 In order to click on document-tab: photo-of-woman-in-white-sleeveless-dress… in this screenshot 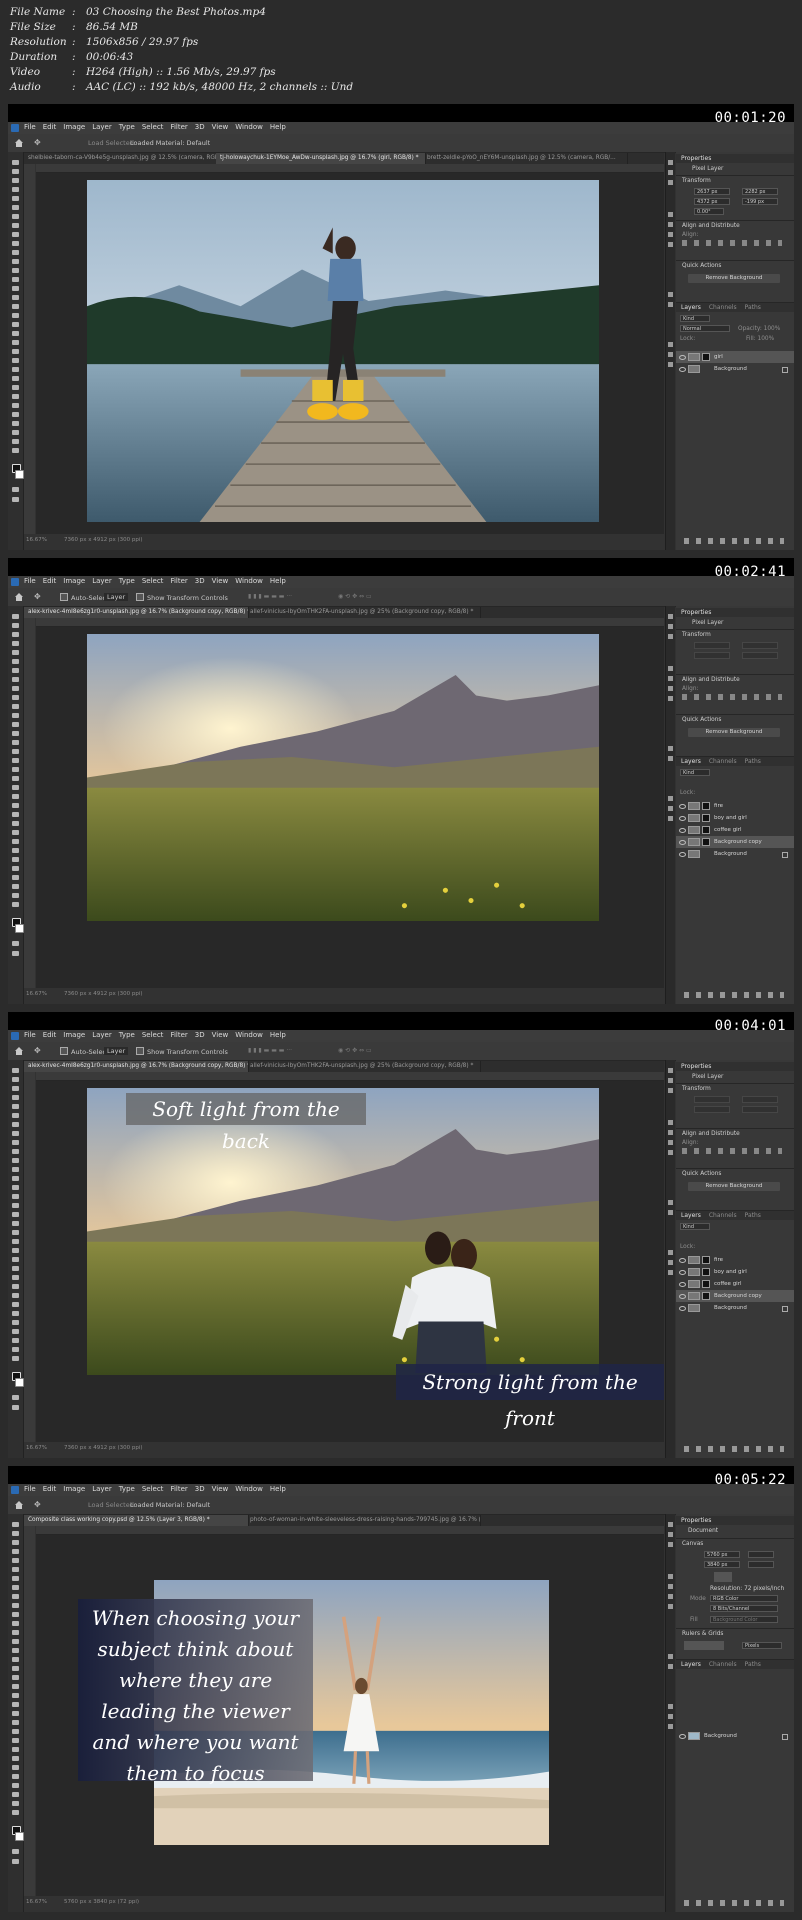, I will do `click(363, 1520)`.